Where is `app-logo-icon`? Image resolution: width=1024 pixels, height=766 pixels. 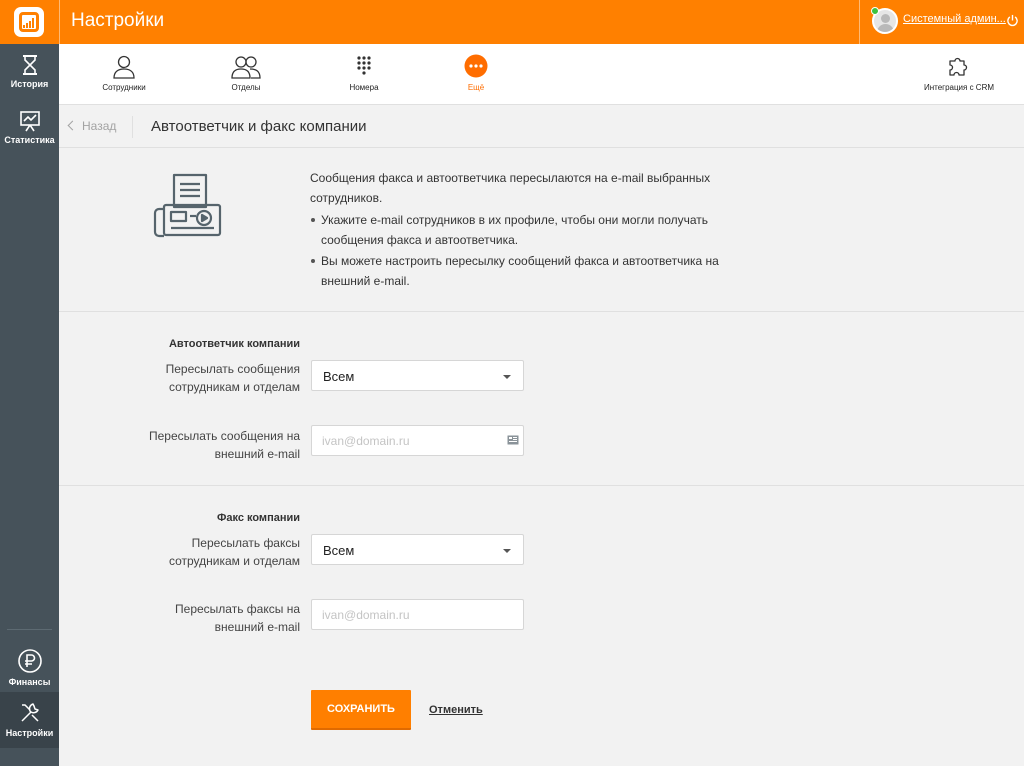 app-logo-icon is located at coordinates (29, 22).